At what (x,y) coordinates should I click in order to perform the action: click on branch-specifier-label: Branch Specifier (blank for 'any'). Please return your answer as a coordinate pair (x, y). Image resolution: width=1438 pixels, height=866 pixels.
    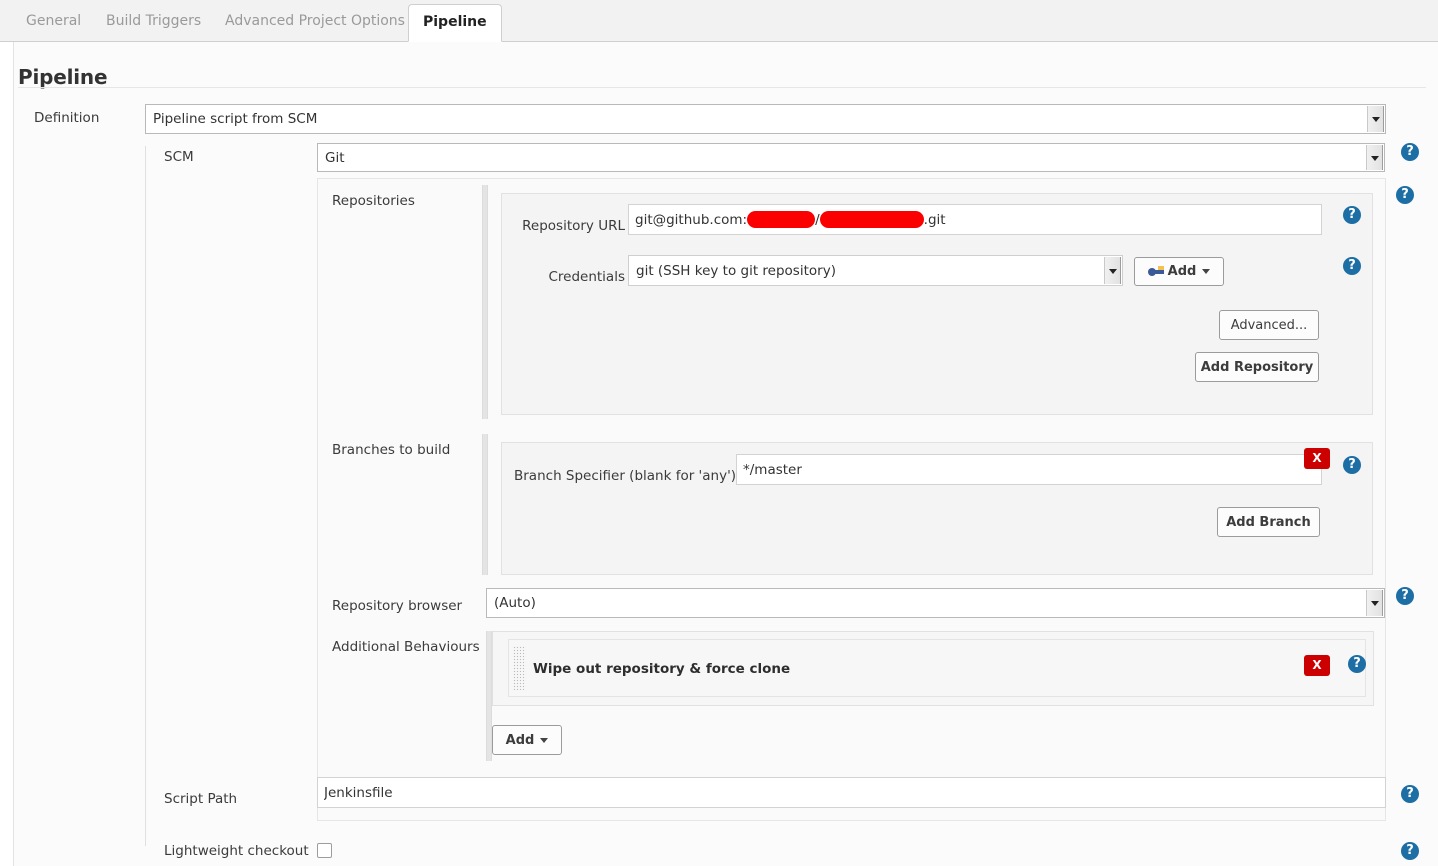
    Looking at the image, I should click on (625, 476).